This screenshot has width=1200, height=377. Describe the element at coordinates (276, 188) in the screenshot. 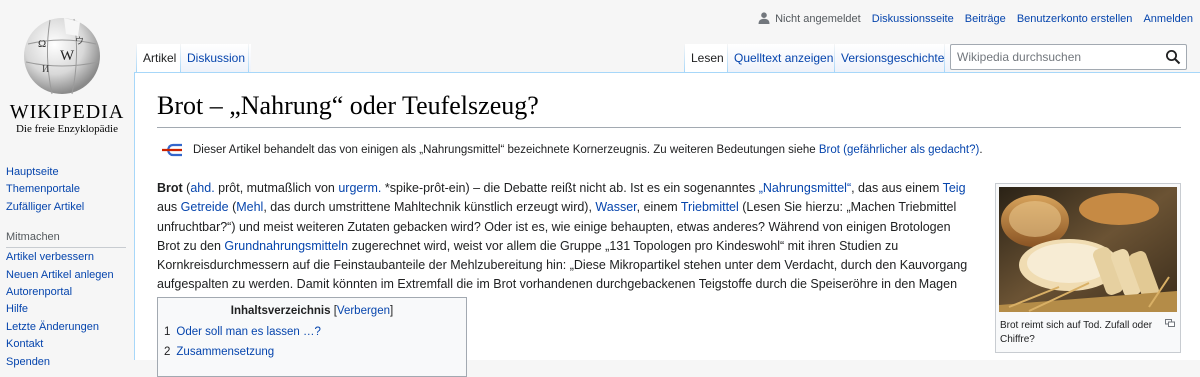

I see `lead-text: prôt, mutmaßlich von` at that location.